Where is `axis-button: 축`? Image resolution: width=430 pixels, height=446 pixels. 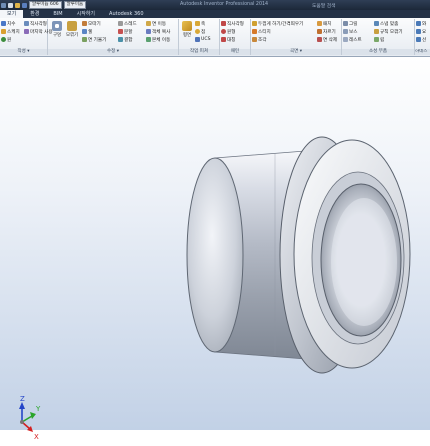
axis-button: 축 is located at coordinates (200, 23).